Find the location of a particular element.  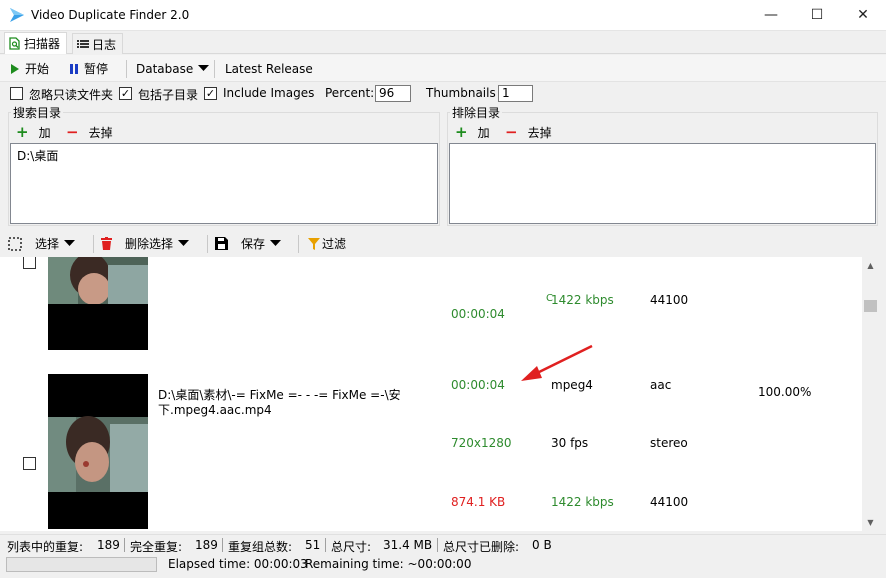

save-icon is located at coordinates (221, 243).